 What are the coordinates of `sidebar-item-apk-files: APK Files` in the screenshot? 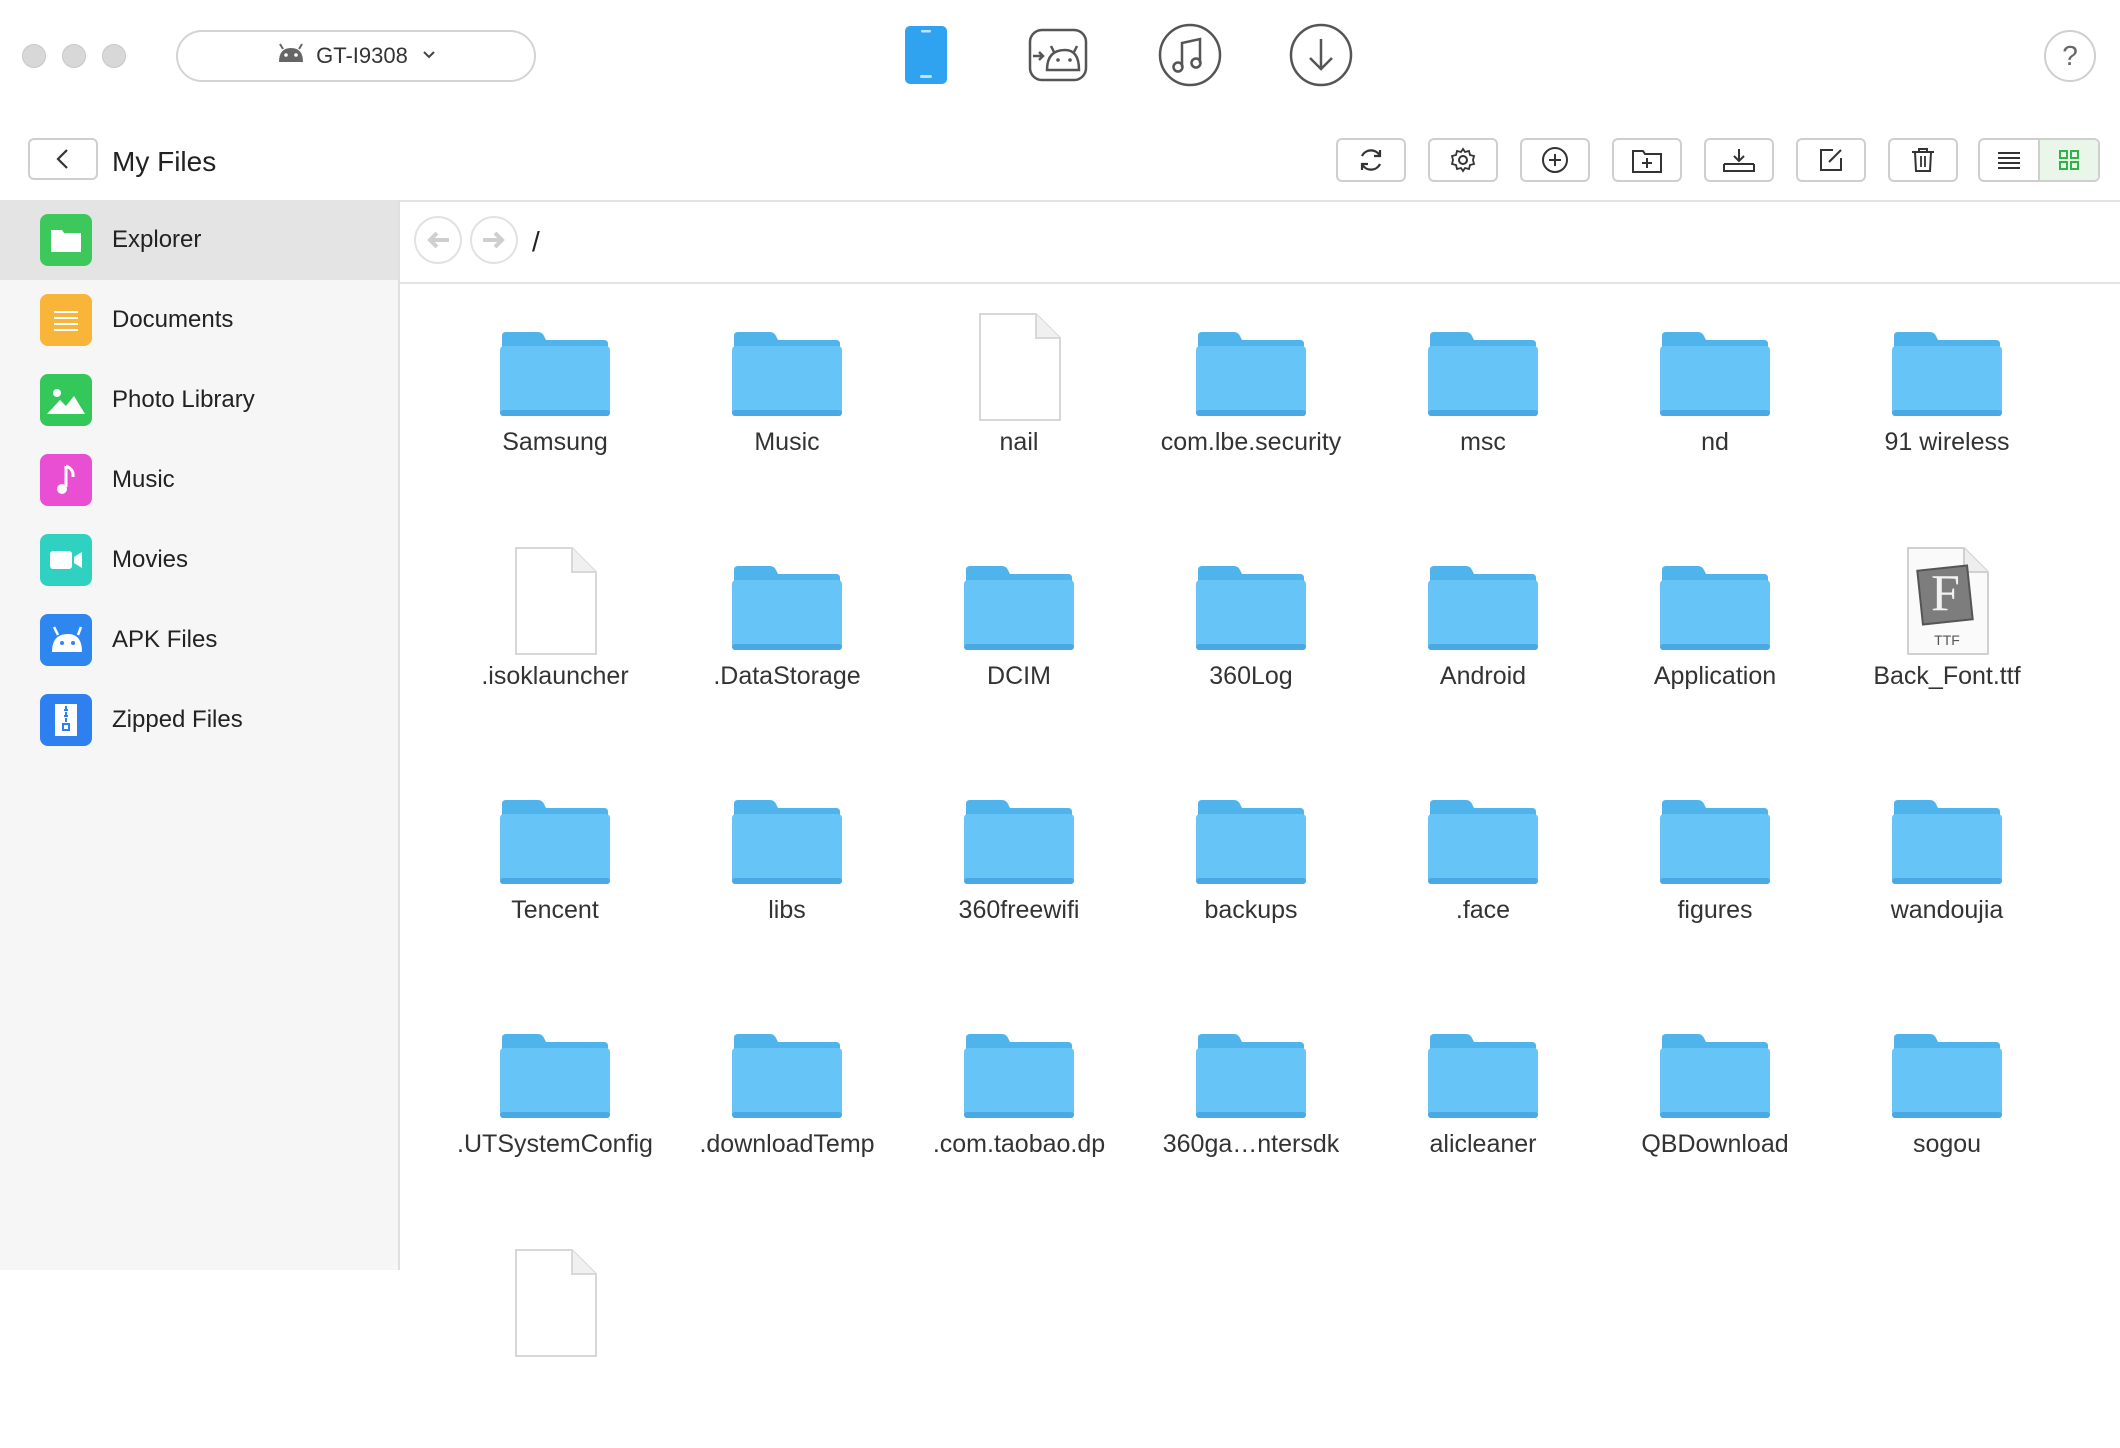 It's located at (199, 640).